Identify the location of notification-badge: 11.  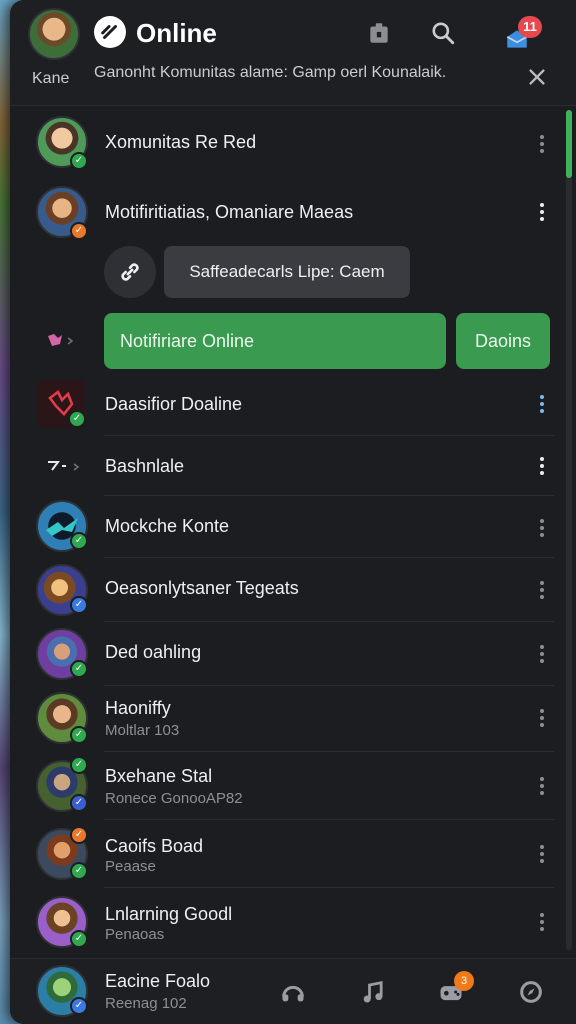
(530, 27).